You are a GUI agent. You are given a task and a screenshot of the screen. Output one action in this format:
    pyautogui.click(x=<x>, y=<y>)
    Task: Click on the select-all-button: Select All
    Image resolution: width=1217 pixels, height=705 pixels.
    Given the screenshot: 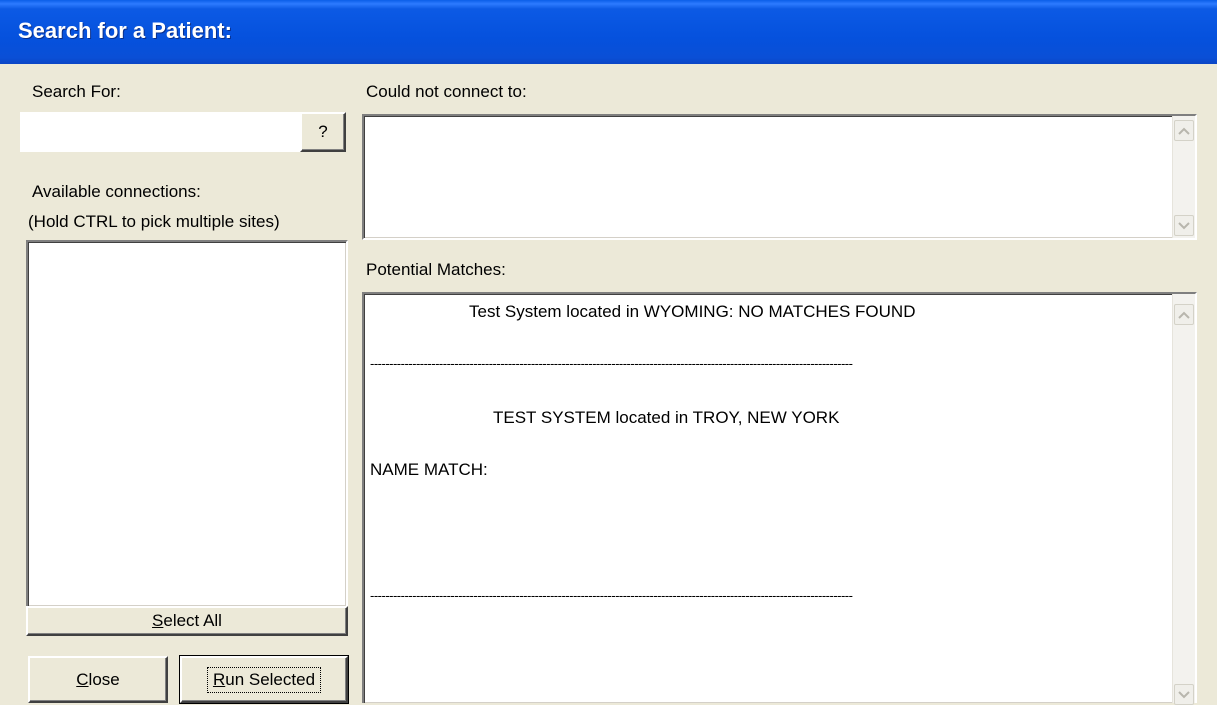 What is the action you would take?
    pyautogui.click(x=187, y=621)
    